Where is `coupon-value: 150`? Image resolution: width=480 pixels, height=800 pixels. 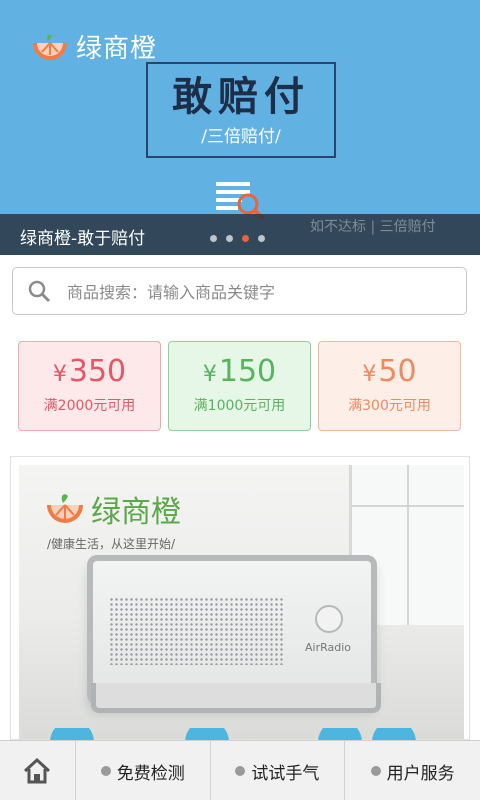
coupon-value: 150 is located at coordinates (247, 371).